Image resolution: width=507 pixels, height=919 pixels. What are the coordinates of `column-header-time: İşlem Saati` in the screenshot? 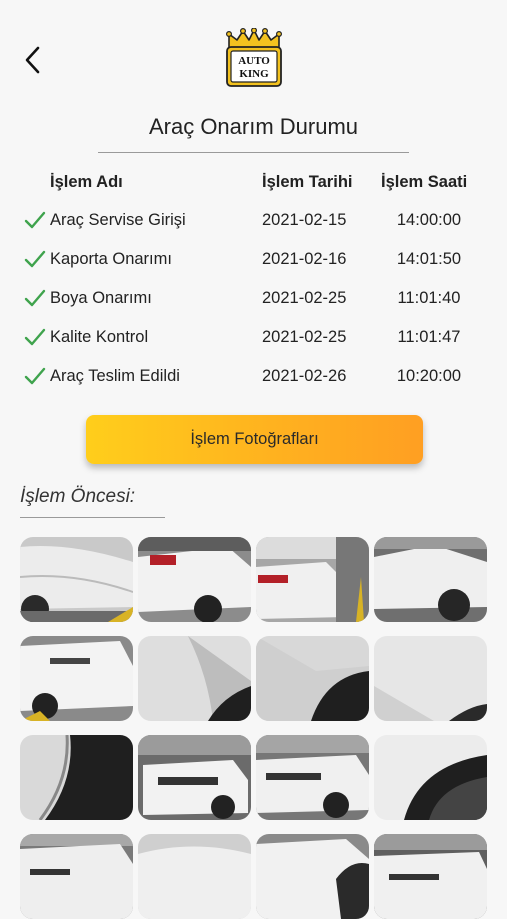 It's located at (424, 182).